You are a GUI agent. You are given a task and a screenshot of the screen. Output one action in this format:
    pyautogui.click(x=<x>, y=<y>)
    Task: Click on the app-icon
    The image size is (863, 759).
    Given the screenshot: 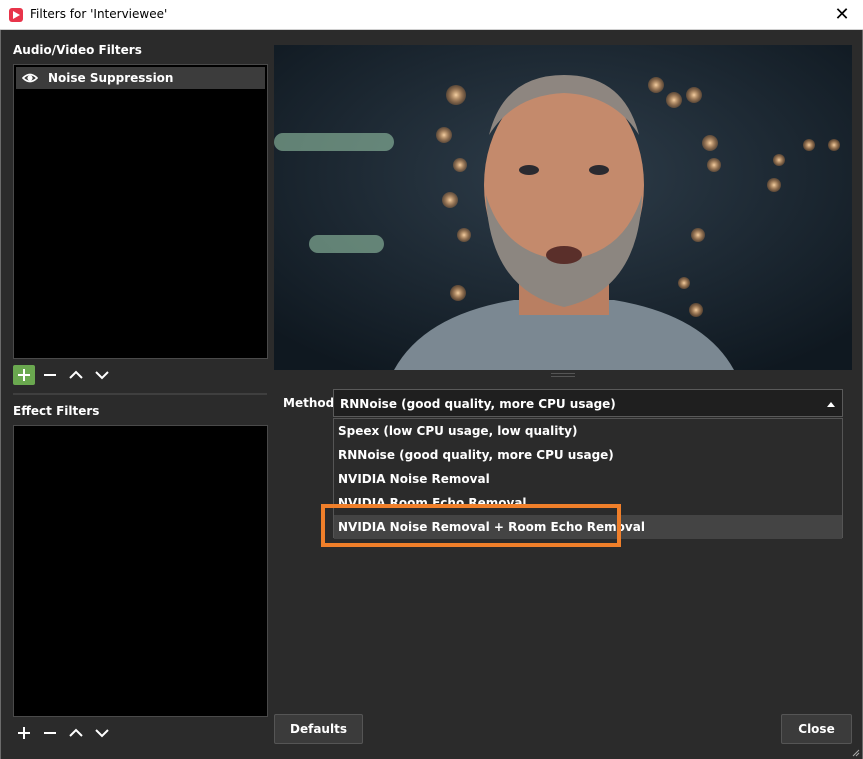 What is the action you would take?
    pyautogui.click(x=16, y=15)
    